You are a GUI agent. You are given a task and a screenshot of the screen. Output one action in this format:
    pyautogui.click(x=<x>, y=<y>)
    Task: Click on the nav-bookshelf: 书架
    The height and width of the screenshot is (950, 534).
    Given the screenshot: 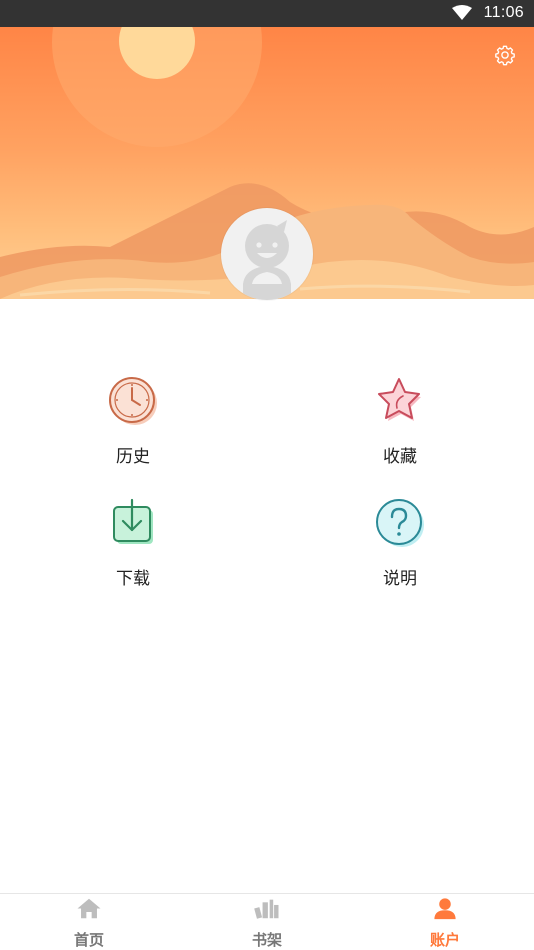 What is the action you would take?
    pyautogui.click(x=267, y=922)
    